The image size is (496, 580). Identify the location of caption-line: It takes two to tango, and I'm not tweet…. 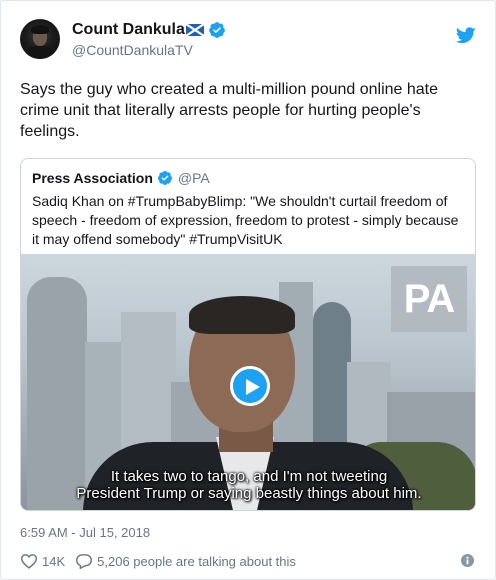
(249, 476).